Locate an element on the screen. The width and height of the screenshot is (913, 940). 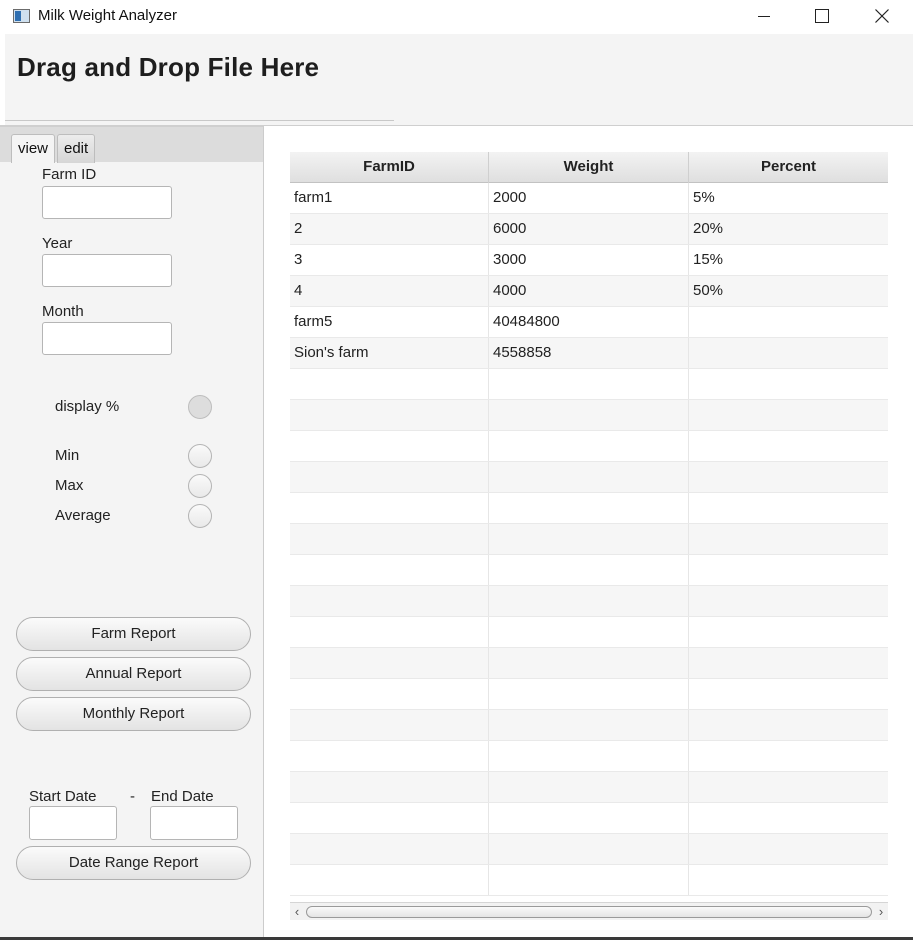
scroll-left-icon: ‹ is located at coordinates (297, 912).